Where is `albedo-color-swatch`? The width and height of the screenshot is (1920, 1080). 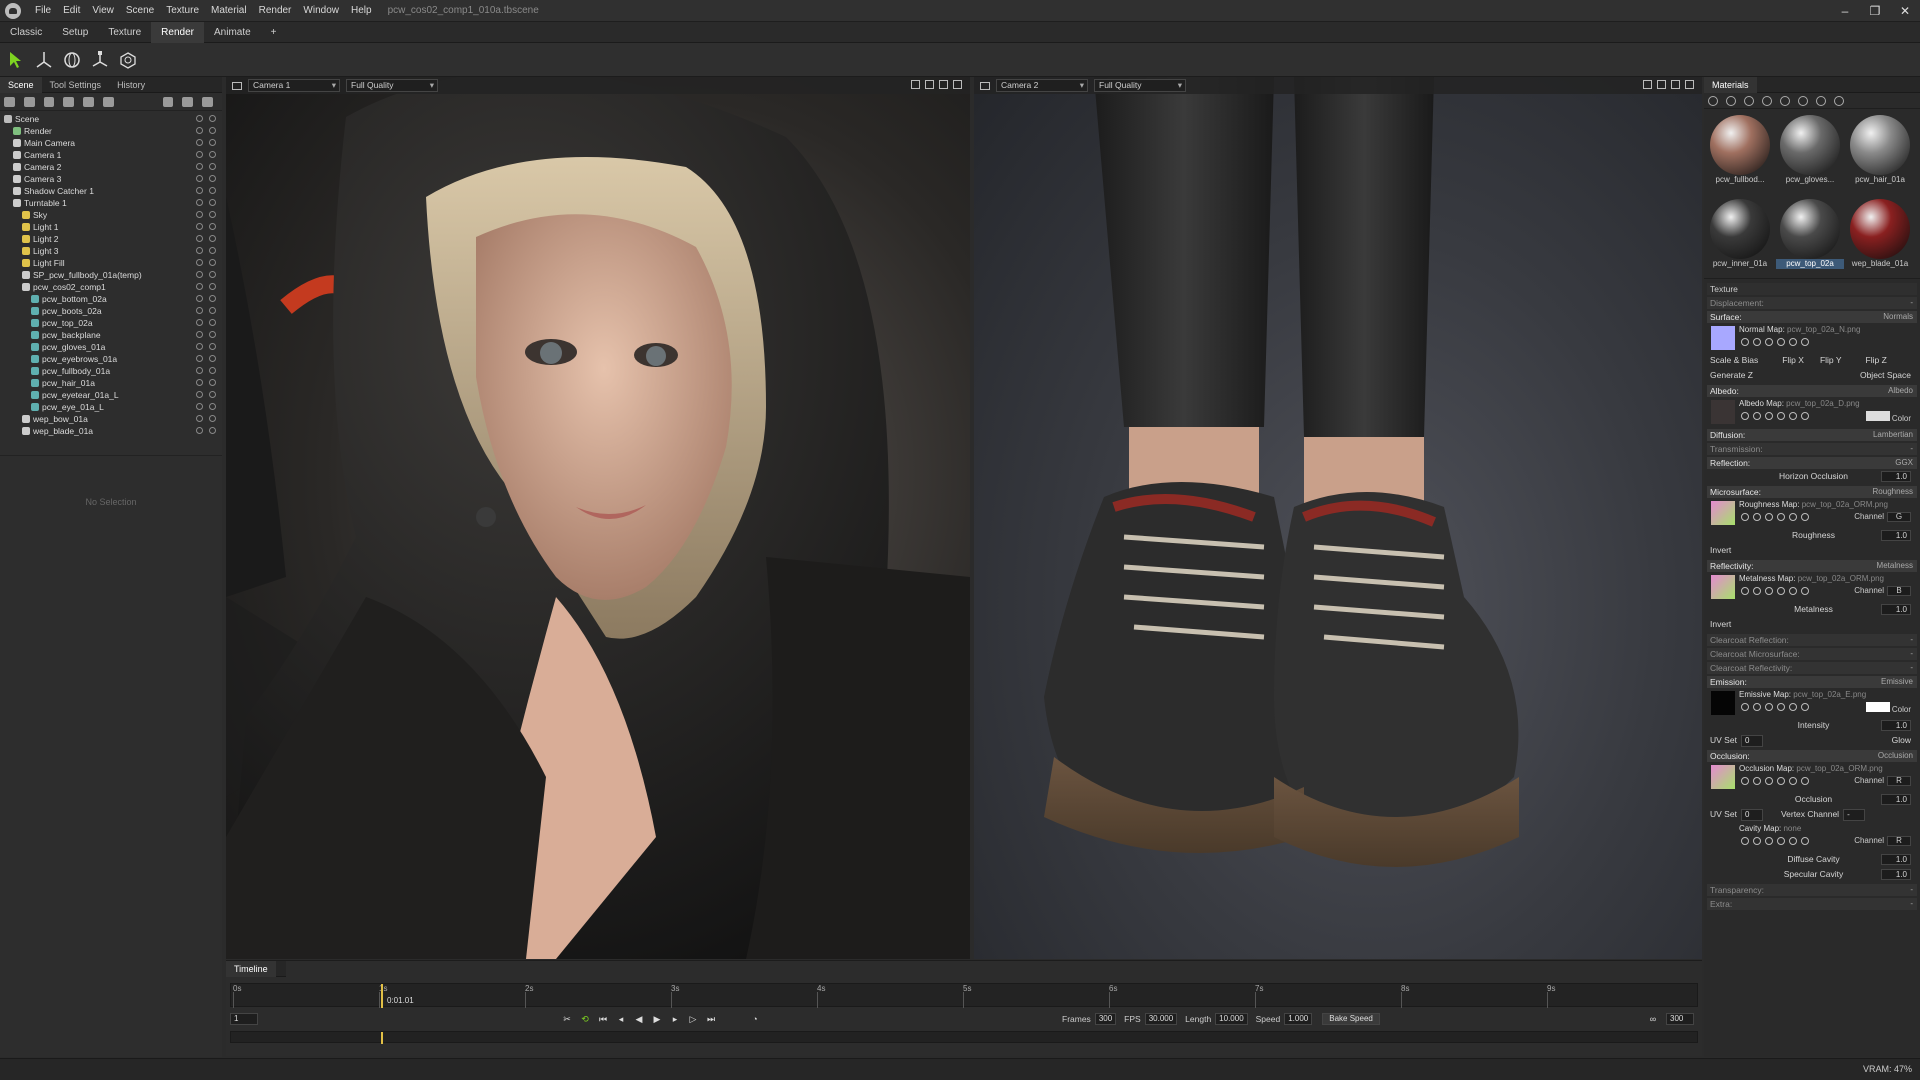
albedo-color-swatch is located at coordinates (1877, 416).